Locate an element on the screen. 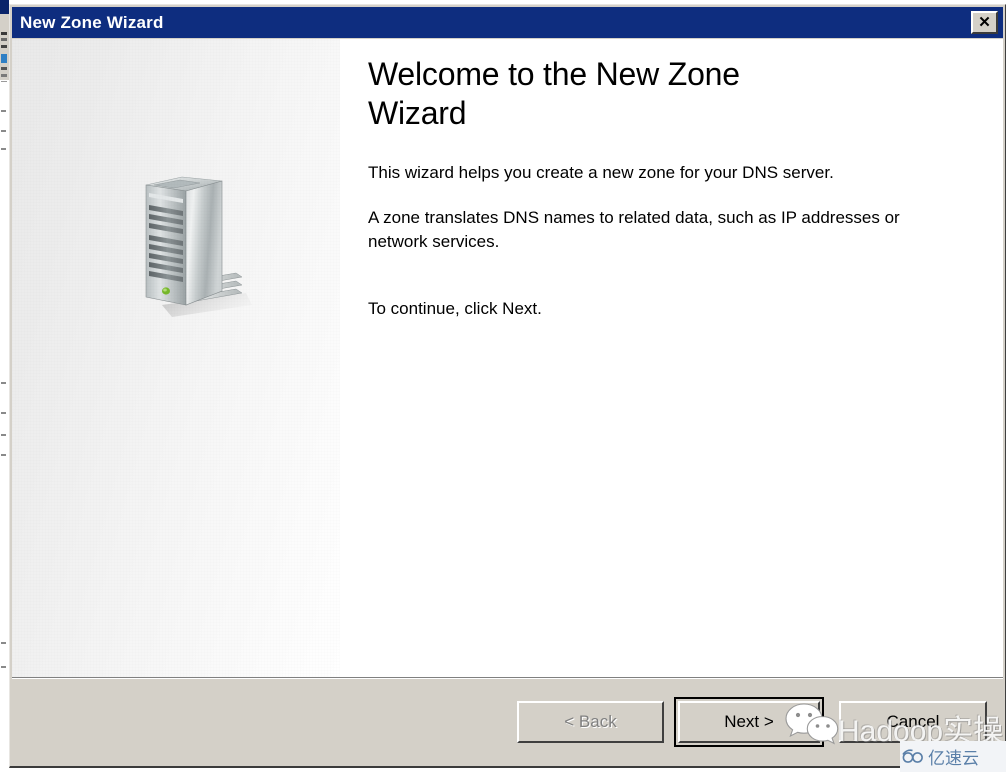 The width and height of the screenshot is (1006, 772). next-button: Next > is located at coordinates (749, 722).